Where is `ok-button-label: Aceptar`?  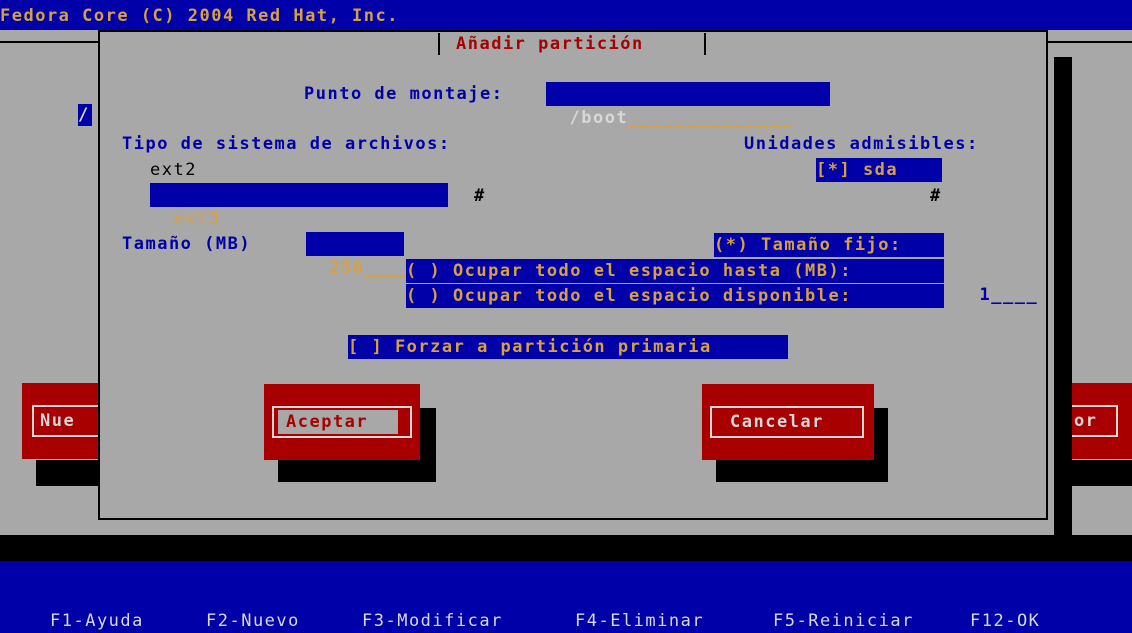 ok-button-label: Aceptar is located at coordinates (338, 422).